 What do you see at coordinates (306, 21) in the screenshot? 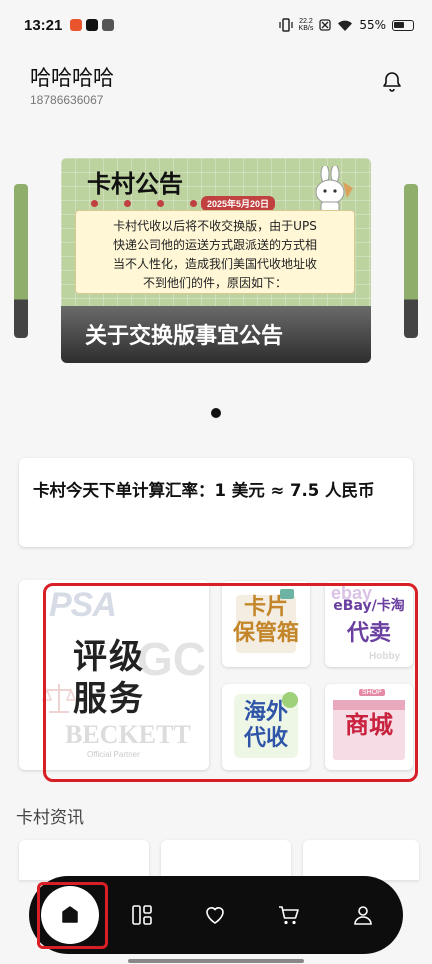
I see `net-speed-value: 22.2` at bounding box center [306, 21].